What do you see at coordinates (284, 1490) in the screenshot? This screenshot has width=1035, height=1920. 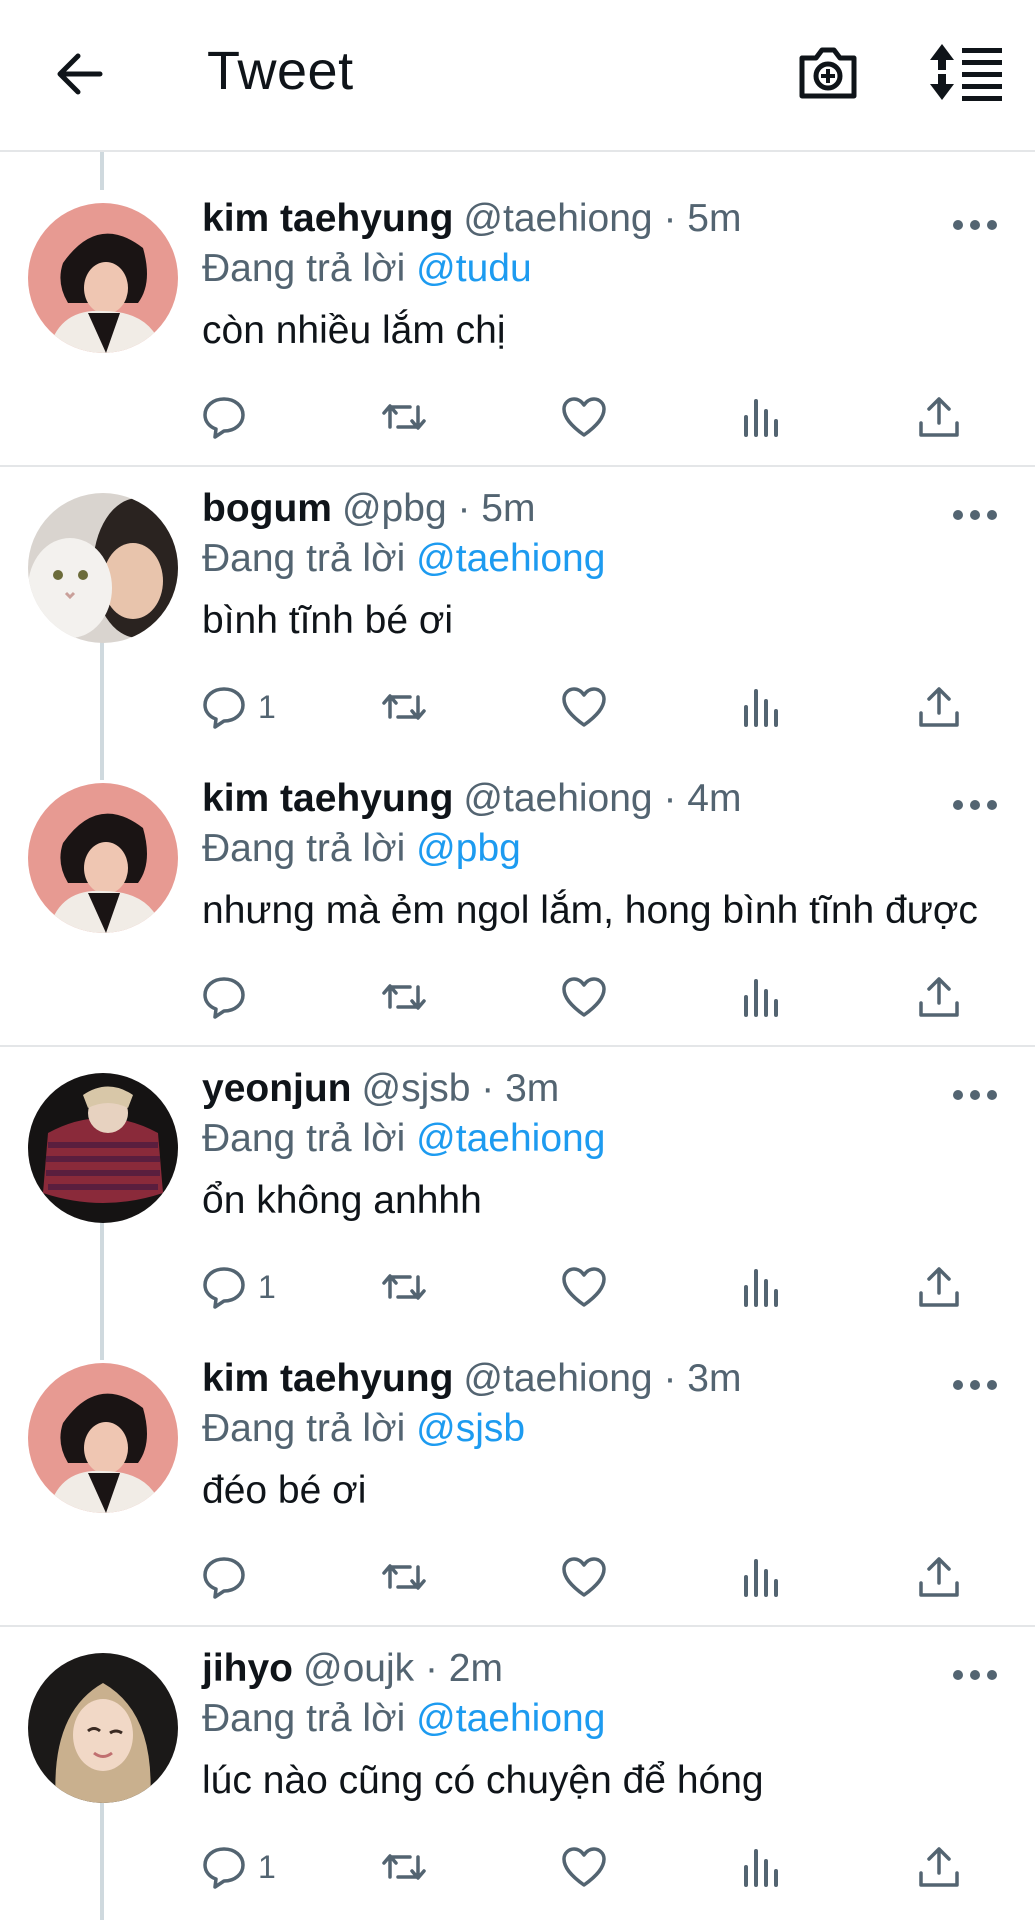 I see `tweet-text: đéo bé ơi` at bounding box center [284, 1490].